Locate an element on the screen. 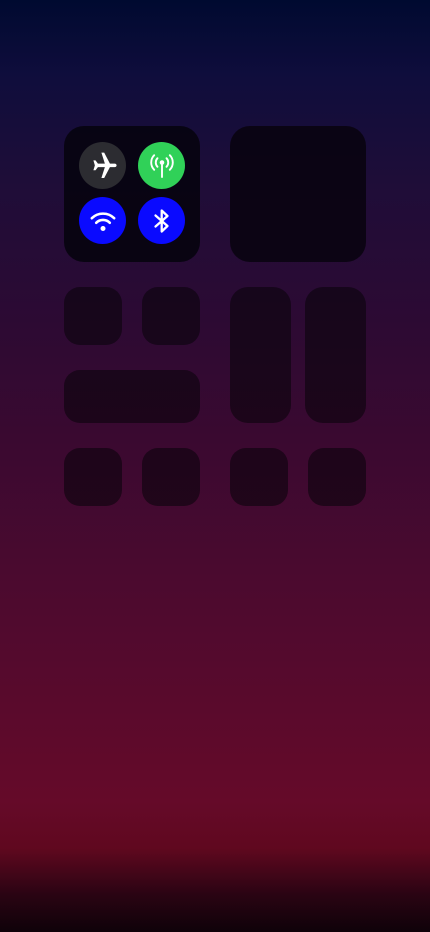 This screenshot has height=932, width=430. now-playing-module is located at coordinates (298, 194).